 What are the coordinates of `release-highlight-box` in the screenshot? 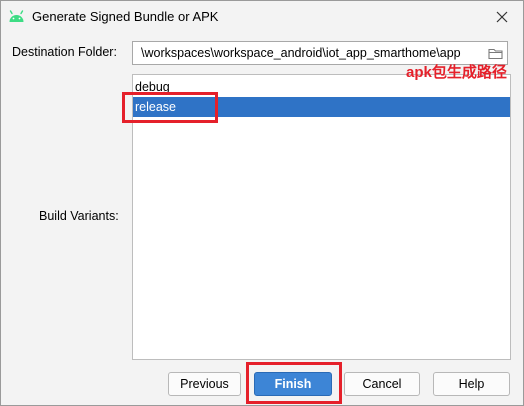 It's located at (170, 107).